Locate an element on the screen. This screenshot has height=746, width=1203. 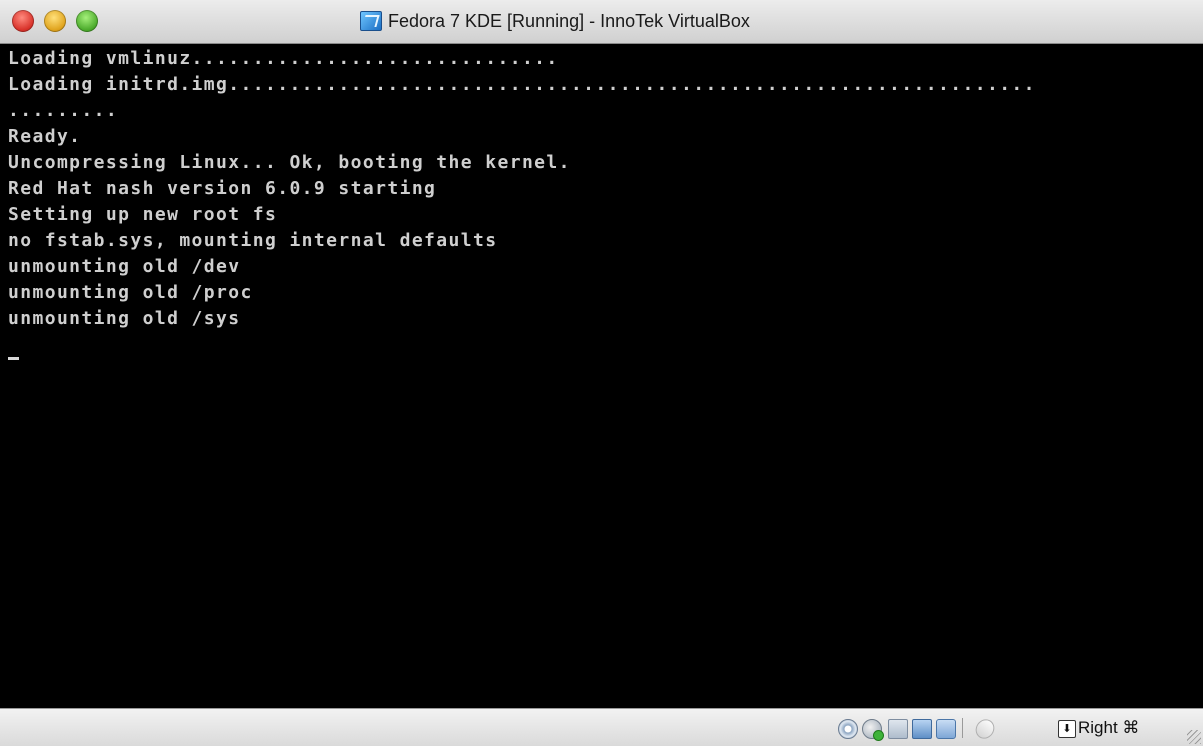
host-key-label: Right ⌘ is located at coordinates (1109, 727).